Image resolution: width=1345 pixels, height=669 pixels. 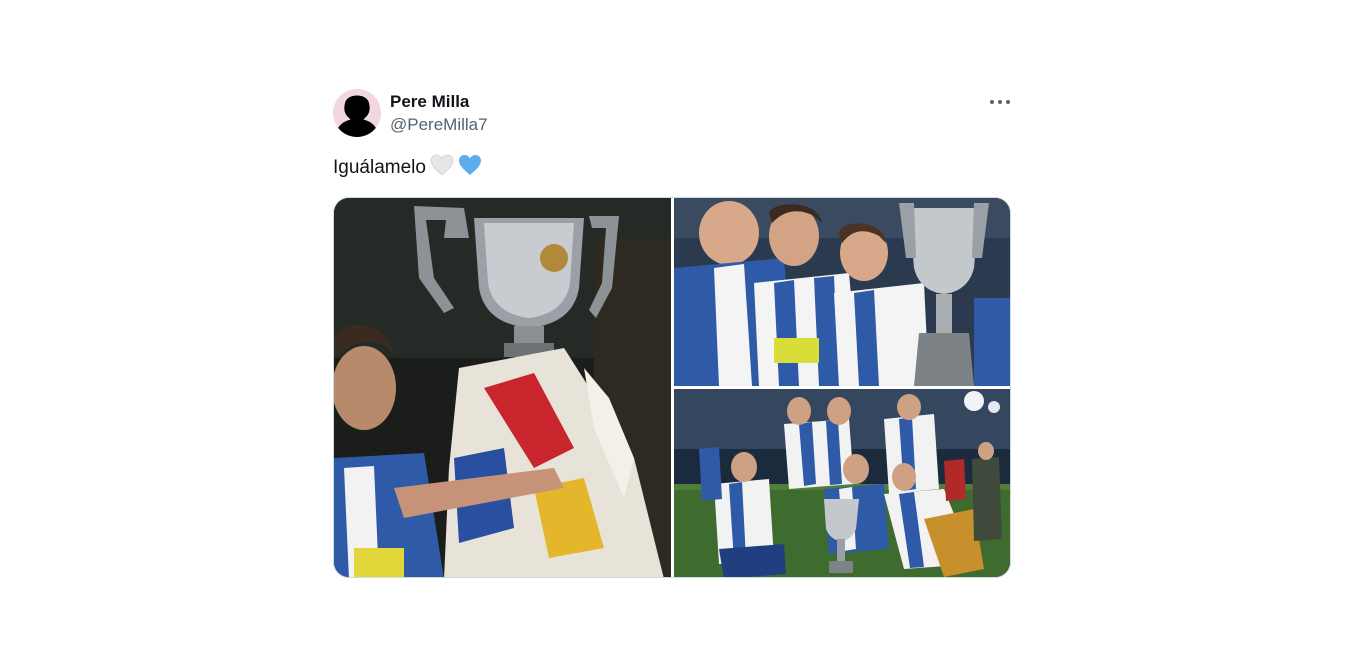 I want to click on tweet-text-content: Iguálamelo, so click(x=379, y=167).